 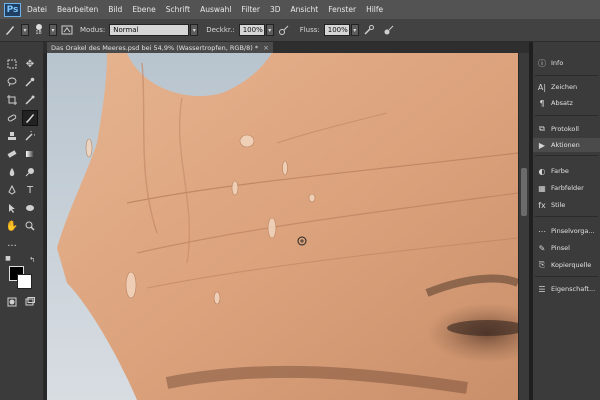 What do you see at coordinates (143, 9) in the screenshot?
I see `menu-ebene: Ebene` at bounding box center [143, 9].